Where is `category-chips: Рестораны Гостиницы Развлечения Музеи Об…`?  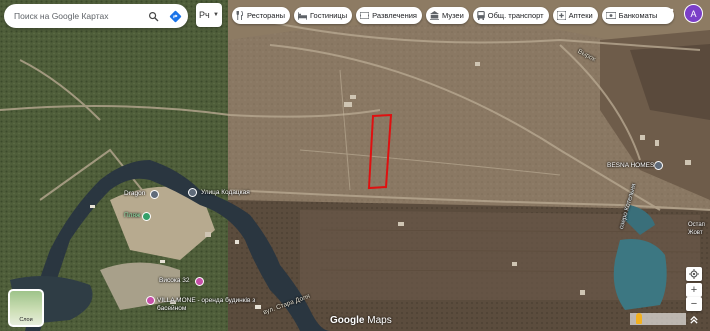 category-chips: Рестораны Гостиницы Развлечения Музеи Об… is located at coordinates (453, 15).